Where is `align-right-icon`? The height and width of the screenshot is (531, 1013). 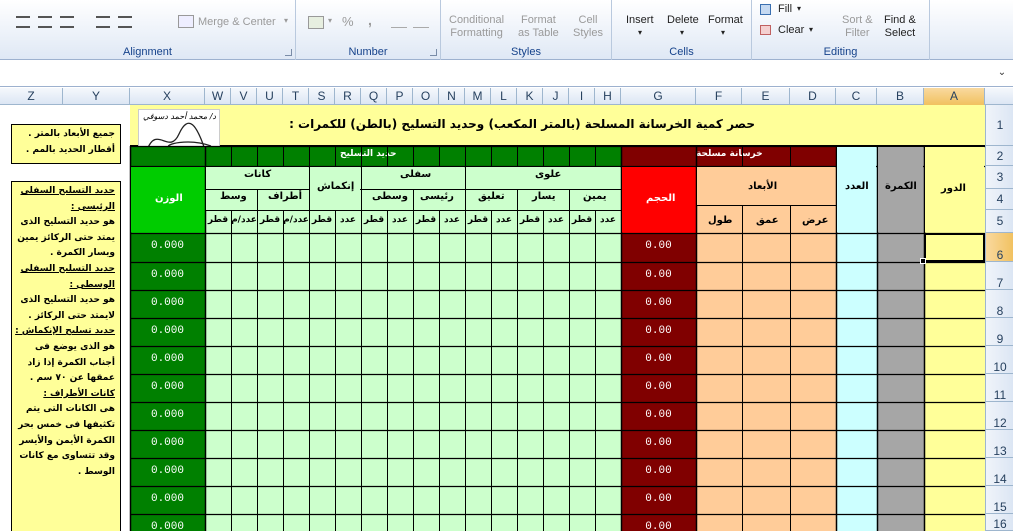 align-right-icon is located at coordinates (67, 22).